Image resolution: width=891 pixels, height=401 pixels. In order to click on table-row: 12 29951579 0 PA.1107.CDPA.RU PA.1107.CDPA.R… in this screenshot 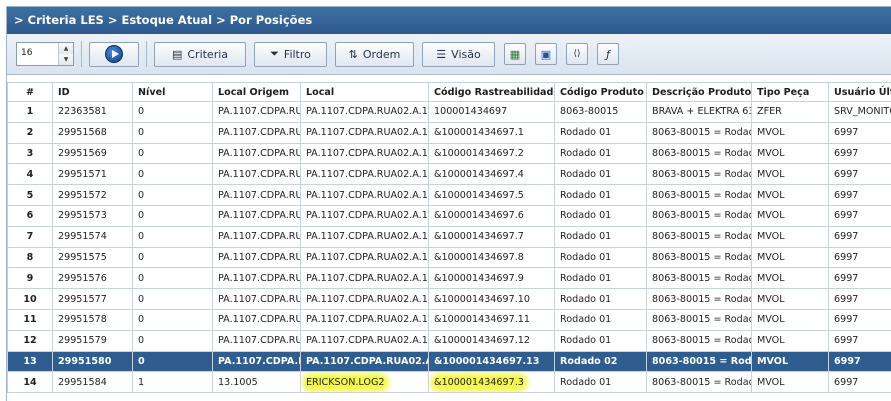, I will do `click(449, 340)`.